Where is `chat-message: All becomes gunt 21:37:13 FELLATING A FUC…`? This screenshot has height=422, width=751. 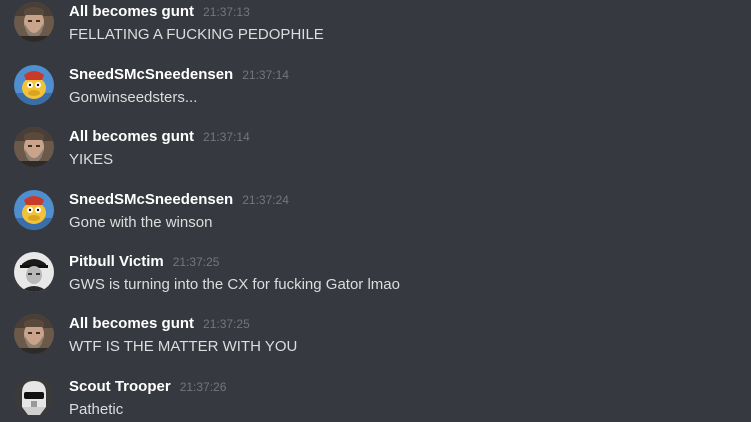
chat-message: All becomes gunt 21:37:13 FELLATING A FUC… is located at coordinates (375, 31).